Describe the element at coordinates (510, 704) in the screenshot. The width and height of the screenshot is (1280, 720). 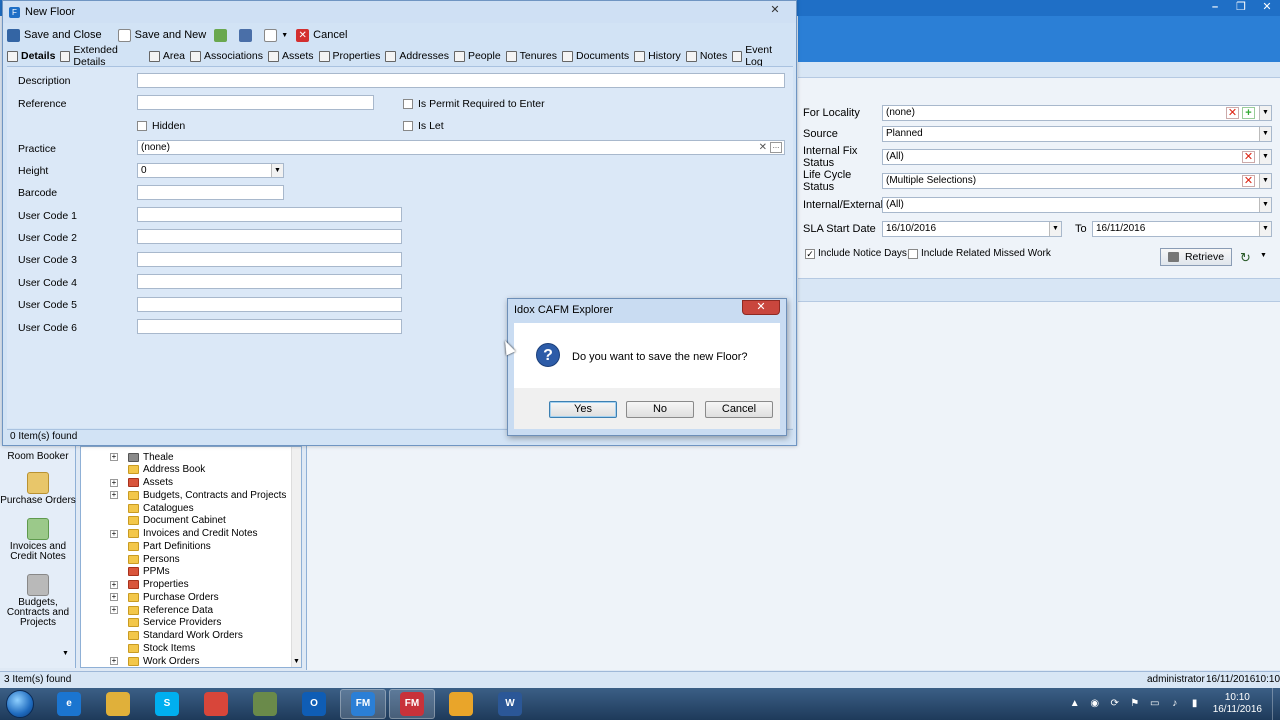
I see `taskbar-word-button: W` at that location.